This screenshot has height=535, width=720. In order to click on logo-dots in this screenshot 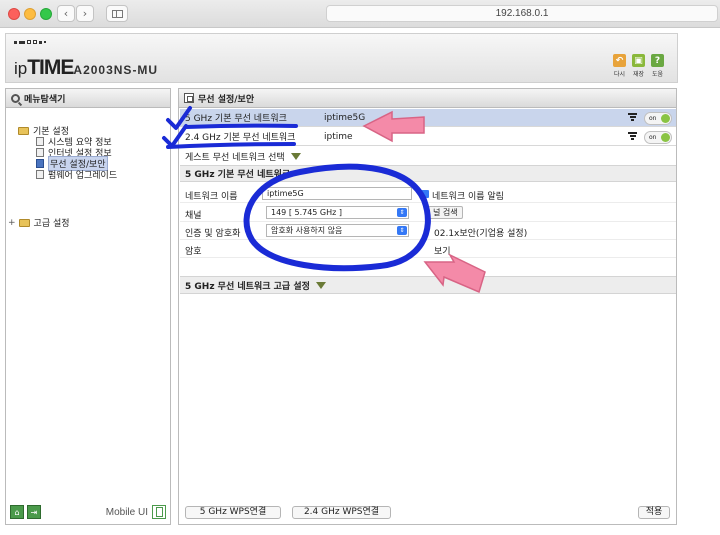, I will do `click(30, 42)`.